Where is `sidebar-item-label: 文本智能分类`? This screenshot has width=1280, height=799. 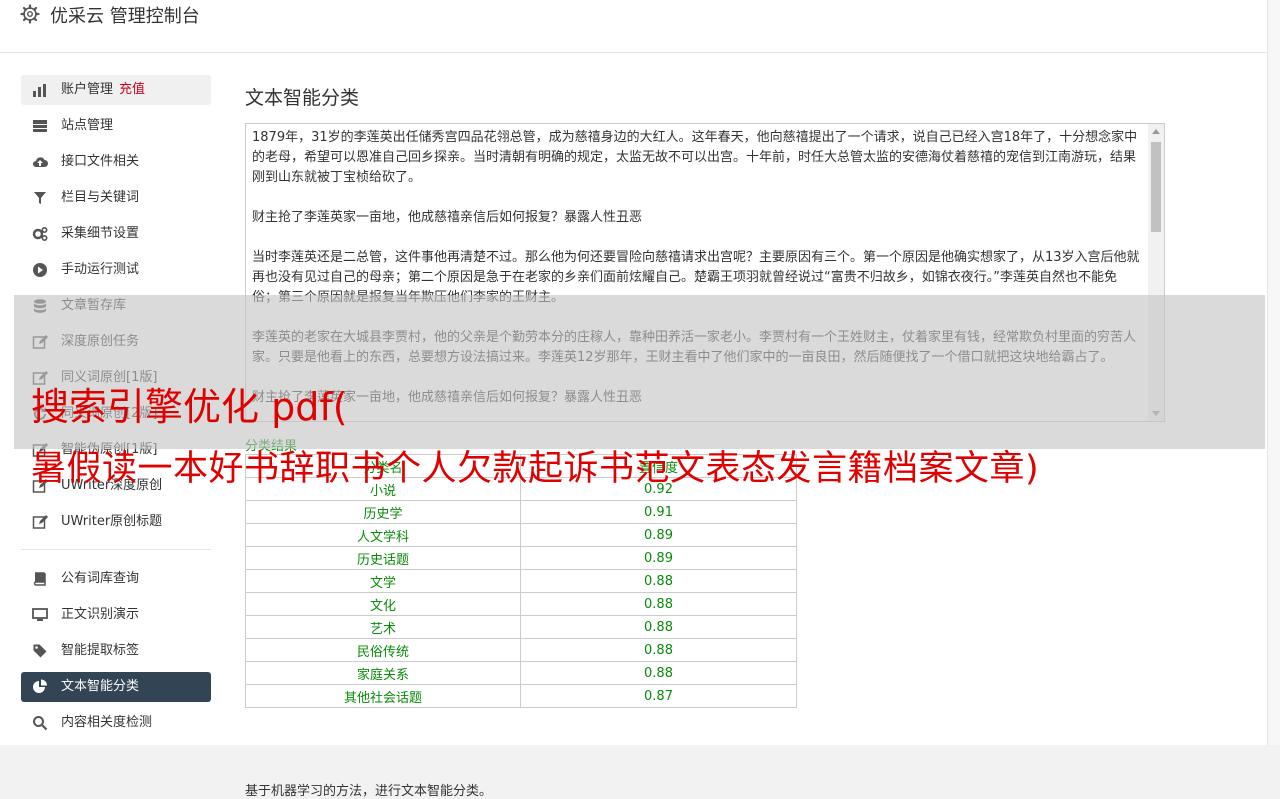
sidebar-item-label: 文本智能分类 is located at coordinates (100, 687).